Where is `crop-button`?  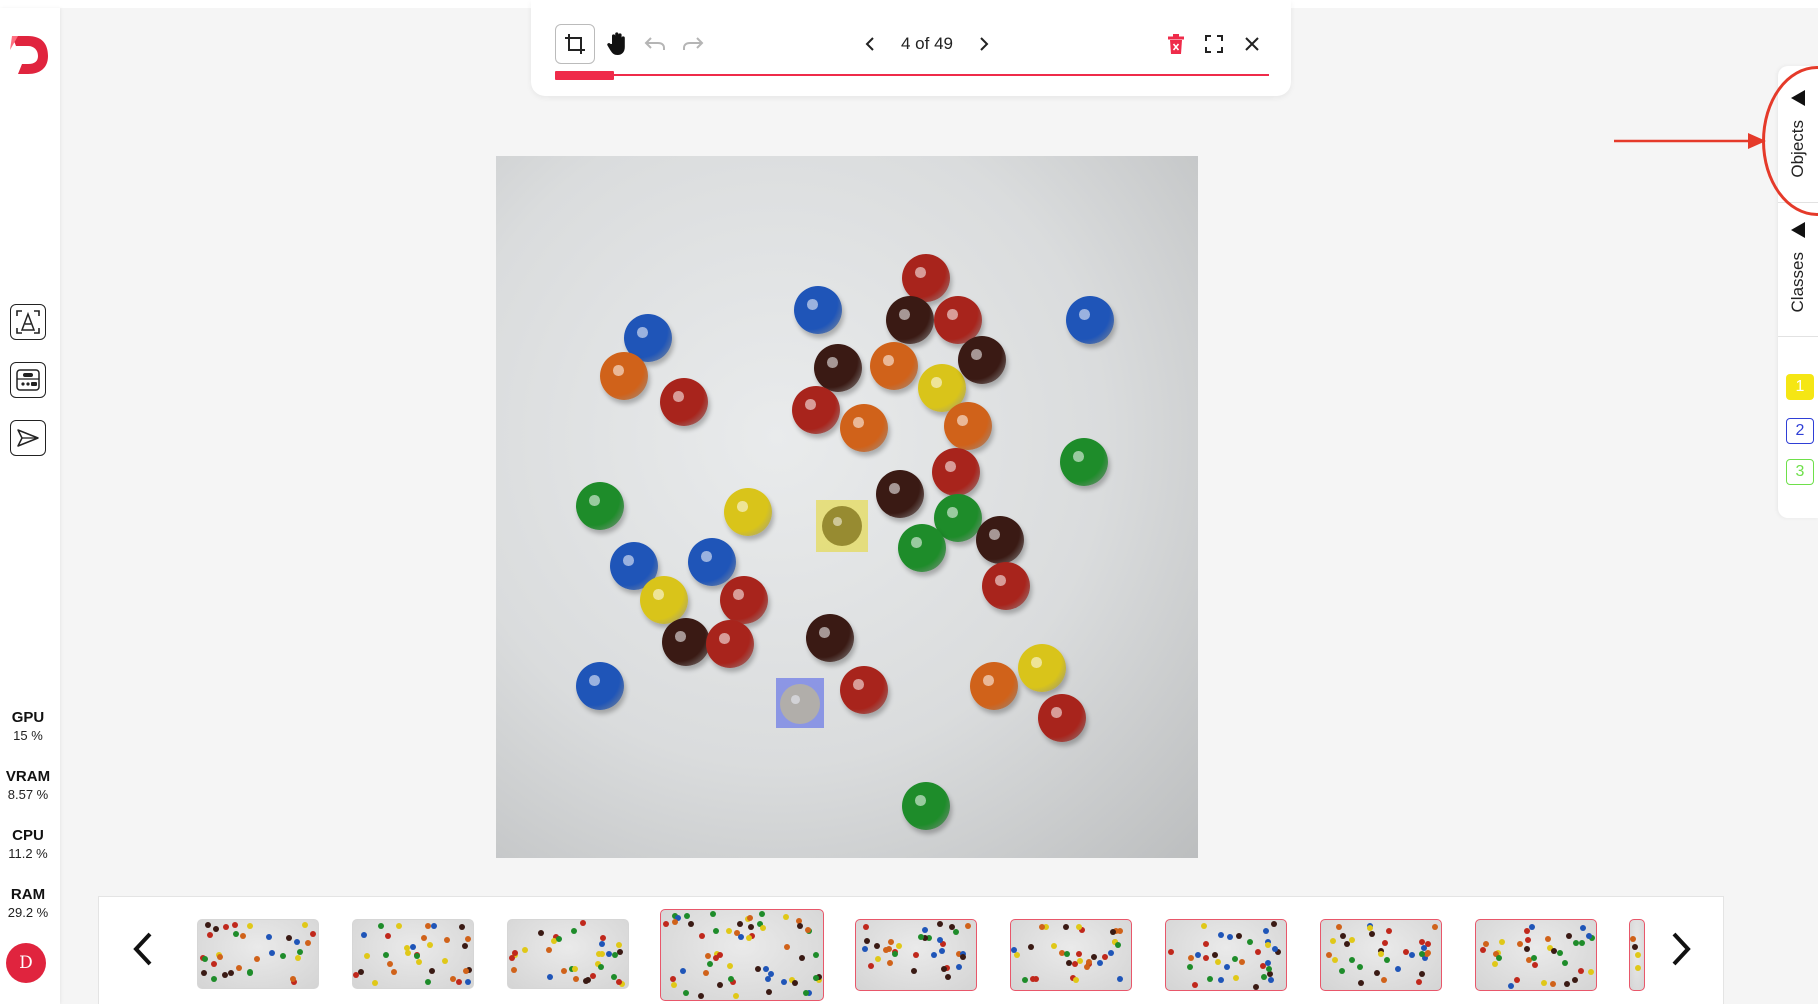 crop-button is located at coordinates (575, 44).